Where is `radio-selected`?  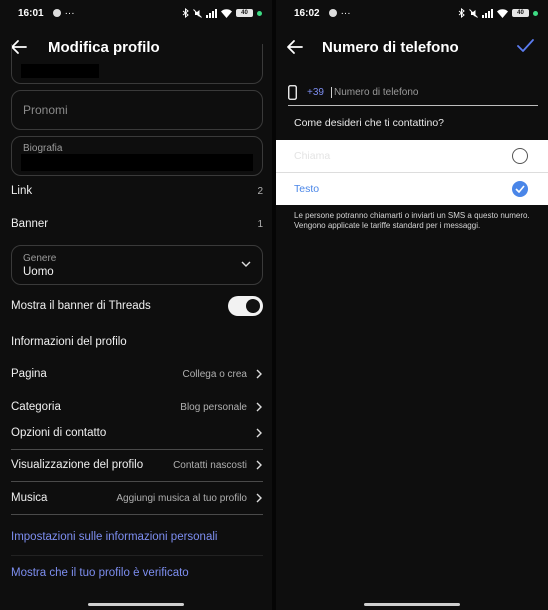
radio-selected is located at coordinates (520, 189).